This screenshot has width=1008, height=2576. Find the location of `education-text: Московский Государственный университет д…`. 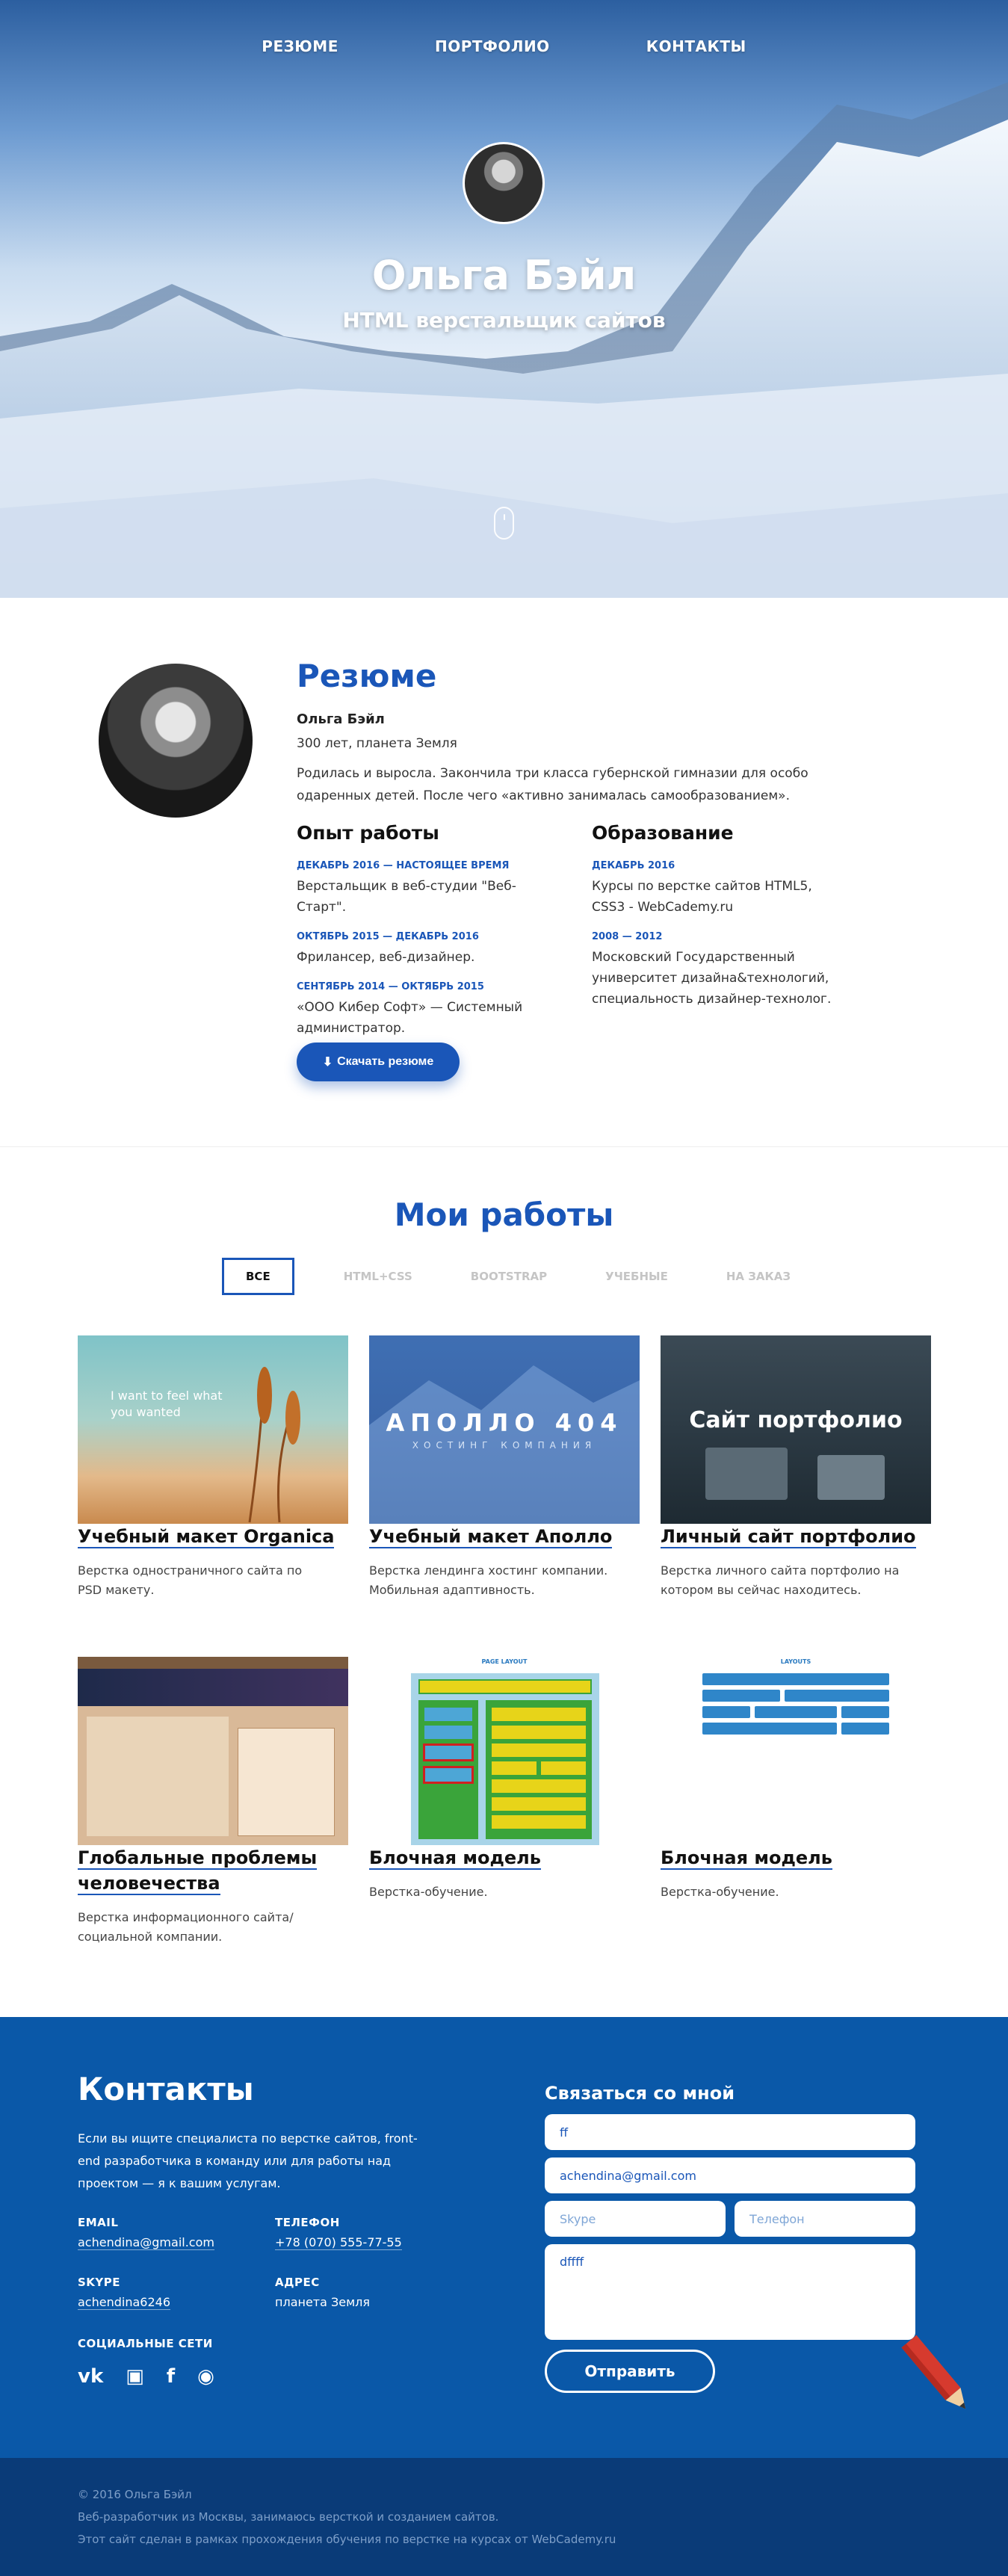

education-text: Московский Государственный университет д… is located at coordinates (712, 979).